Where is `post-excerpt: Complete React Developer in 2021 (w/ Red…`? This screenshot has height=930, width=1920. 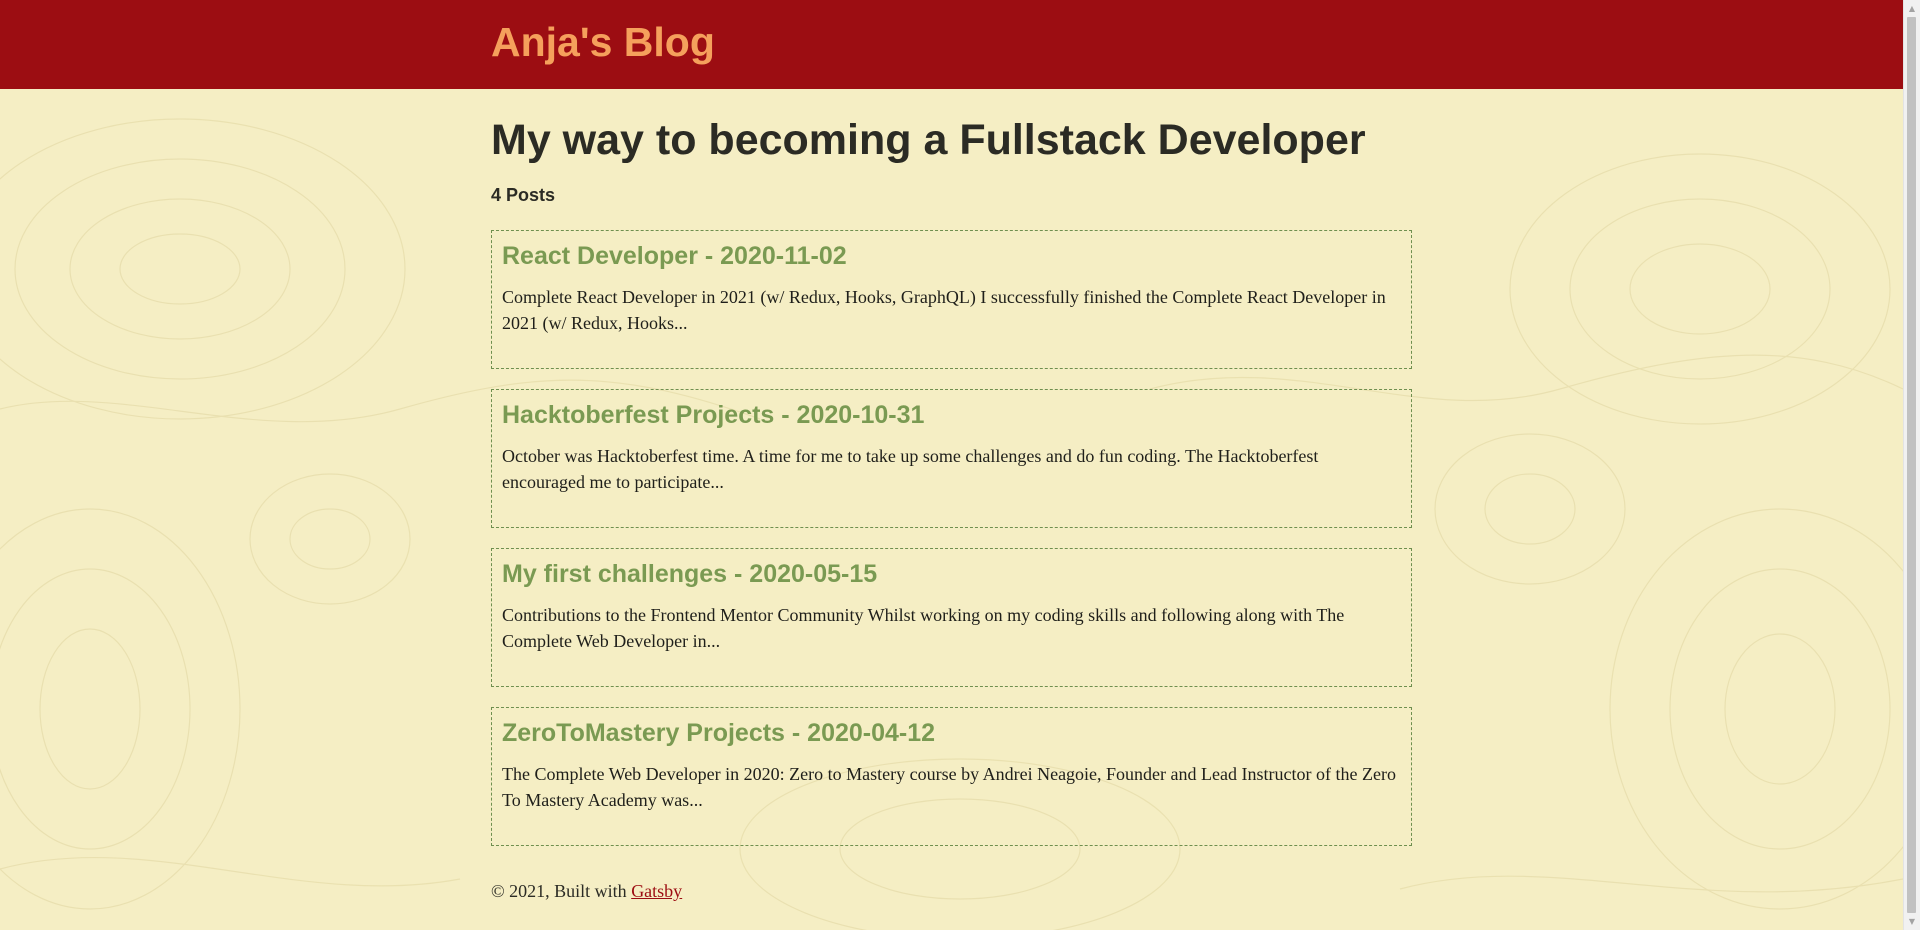
post-excerpt: Complete React Developer in 2021 (w/ Red… is located at coordinates (944, 310).